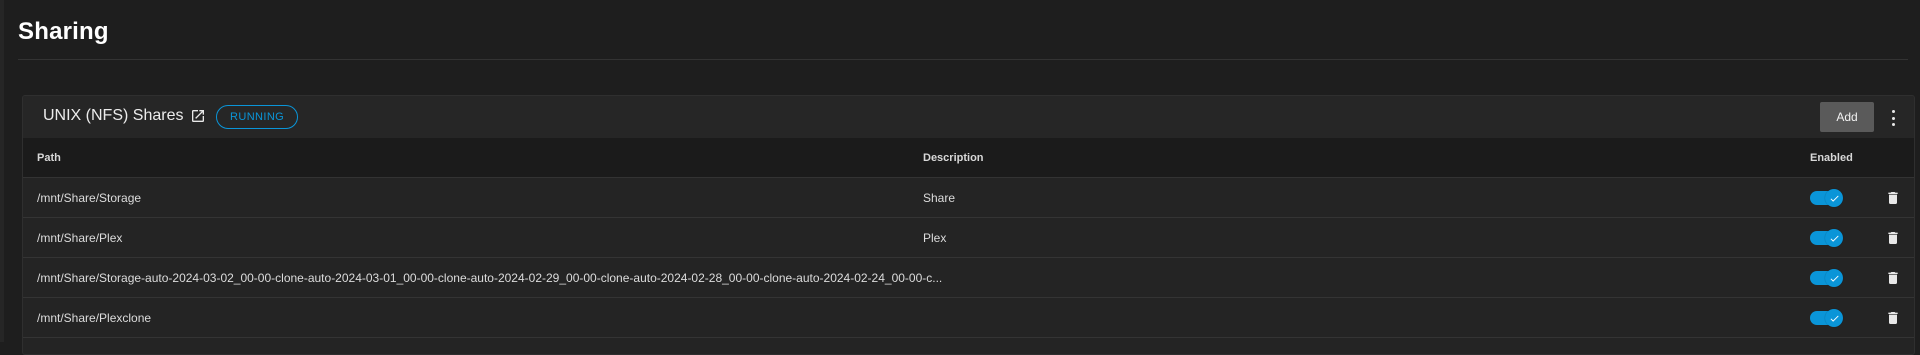  I want to click on card-header: UNIX (NFS) Shares RUNNING Add, so click(968, 117).